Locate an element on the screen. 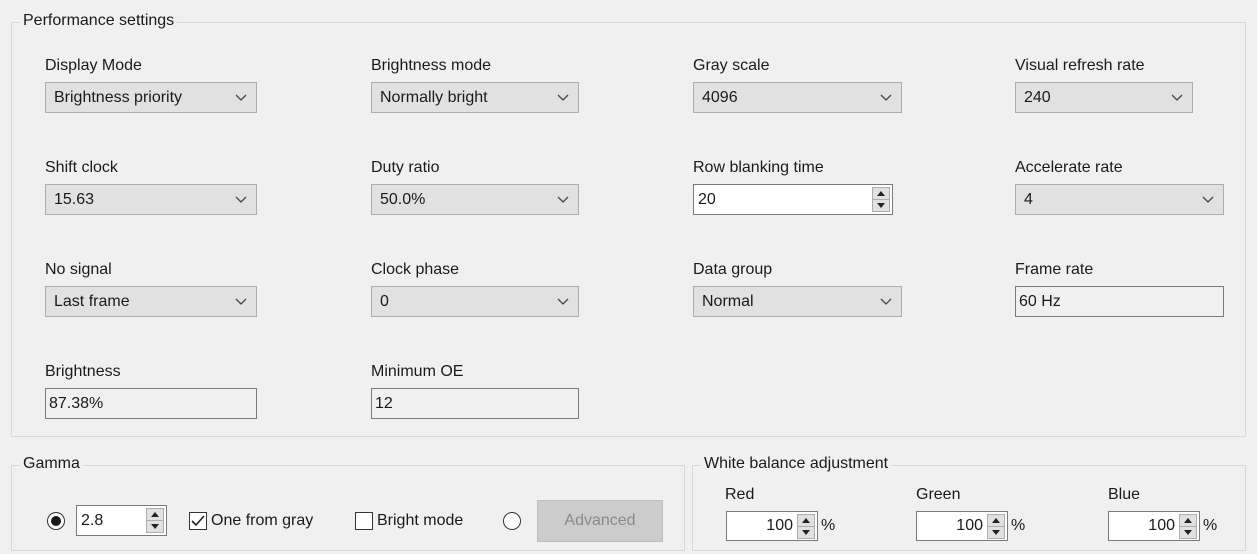  accelerate-rate-value: 4 is located at coordinates (1028, 199).